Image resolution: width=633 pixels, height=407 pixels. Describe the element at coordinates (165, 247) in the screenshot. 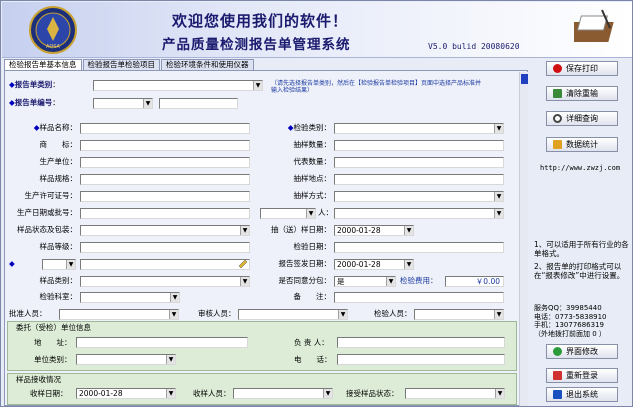

I see `grade-input` at that location.